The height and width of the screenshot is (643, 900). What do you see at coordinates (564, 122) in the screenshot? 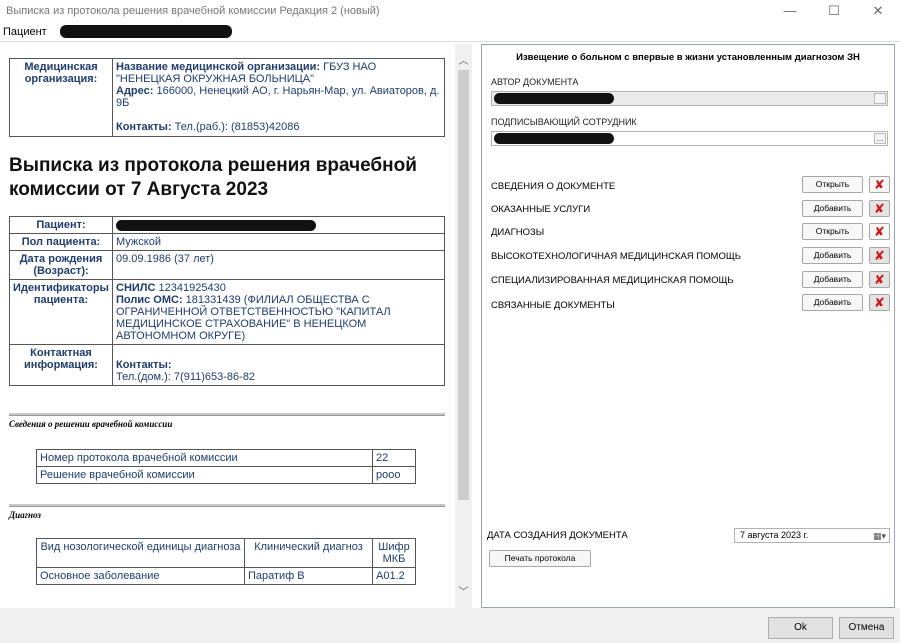
I see `signer-label: ПОДПИСЫВАЮЩИЙ СОТРУДНИК` at bounding box center [564, 122].